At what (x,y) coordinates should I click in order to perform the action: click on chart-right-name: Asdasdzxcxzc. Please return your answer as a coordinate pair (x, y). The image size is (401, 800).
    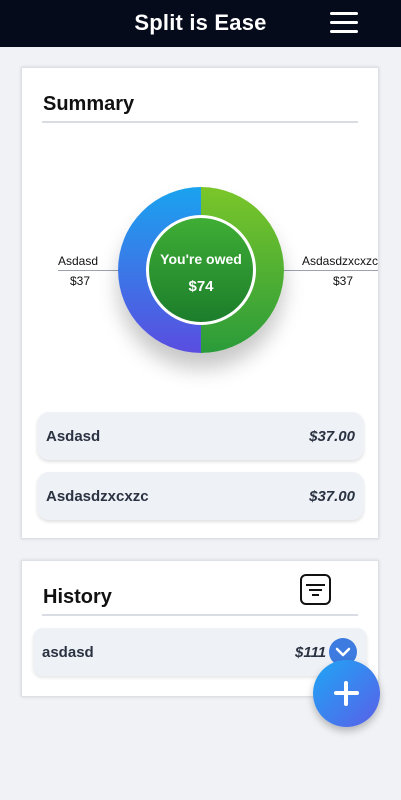
    Looking at the image, I should click on (340, 261).